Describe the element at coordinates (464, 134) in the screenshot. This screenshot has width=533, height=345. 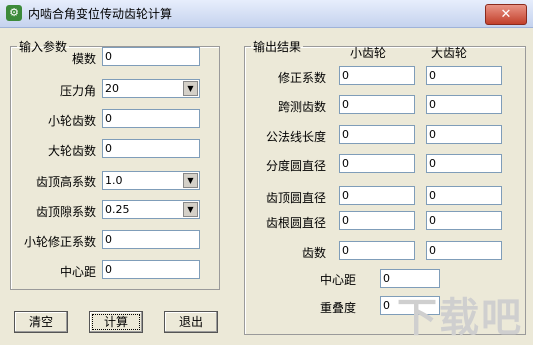
I see `base-tangent-length-large: 0` at that location.